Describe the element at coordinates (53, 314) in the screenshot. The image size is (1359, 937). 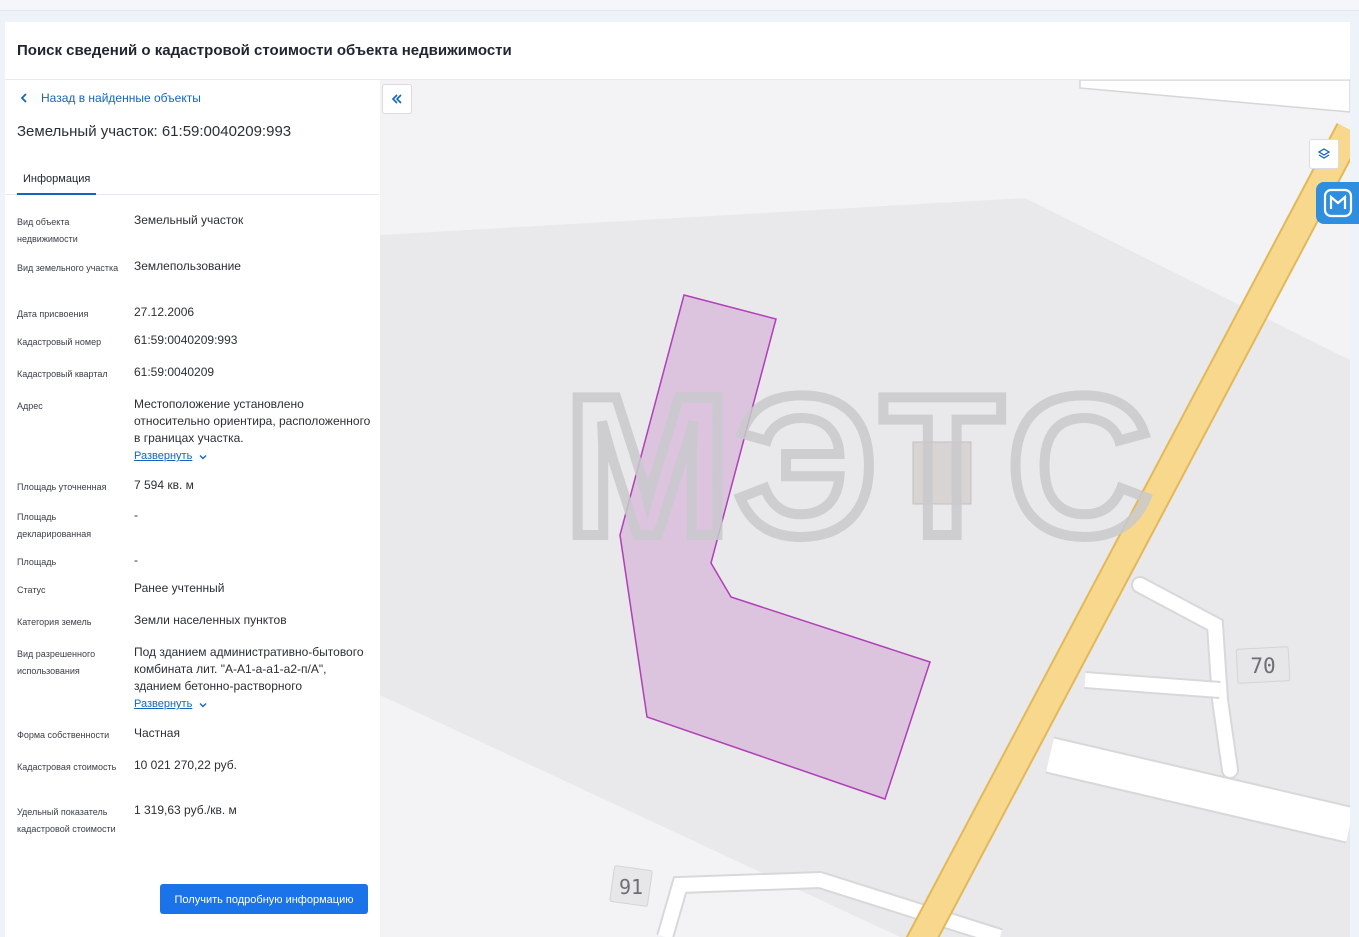
I see `field-label: Дата присвоения` at that location.